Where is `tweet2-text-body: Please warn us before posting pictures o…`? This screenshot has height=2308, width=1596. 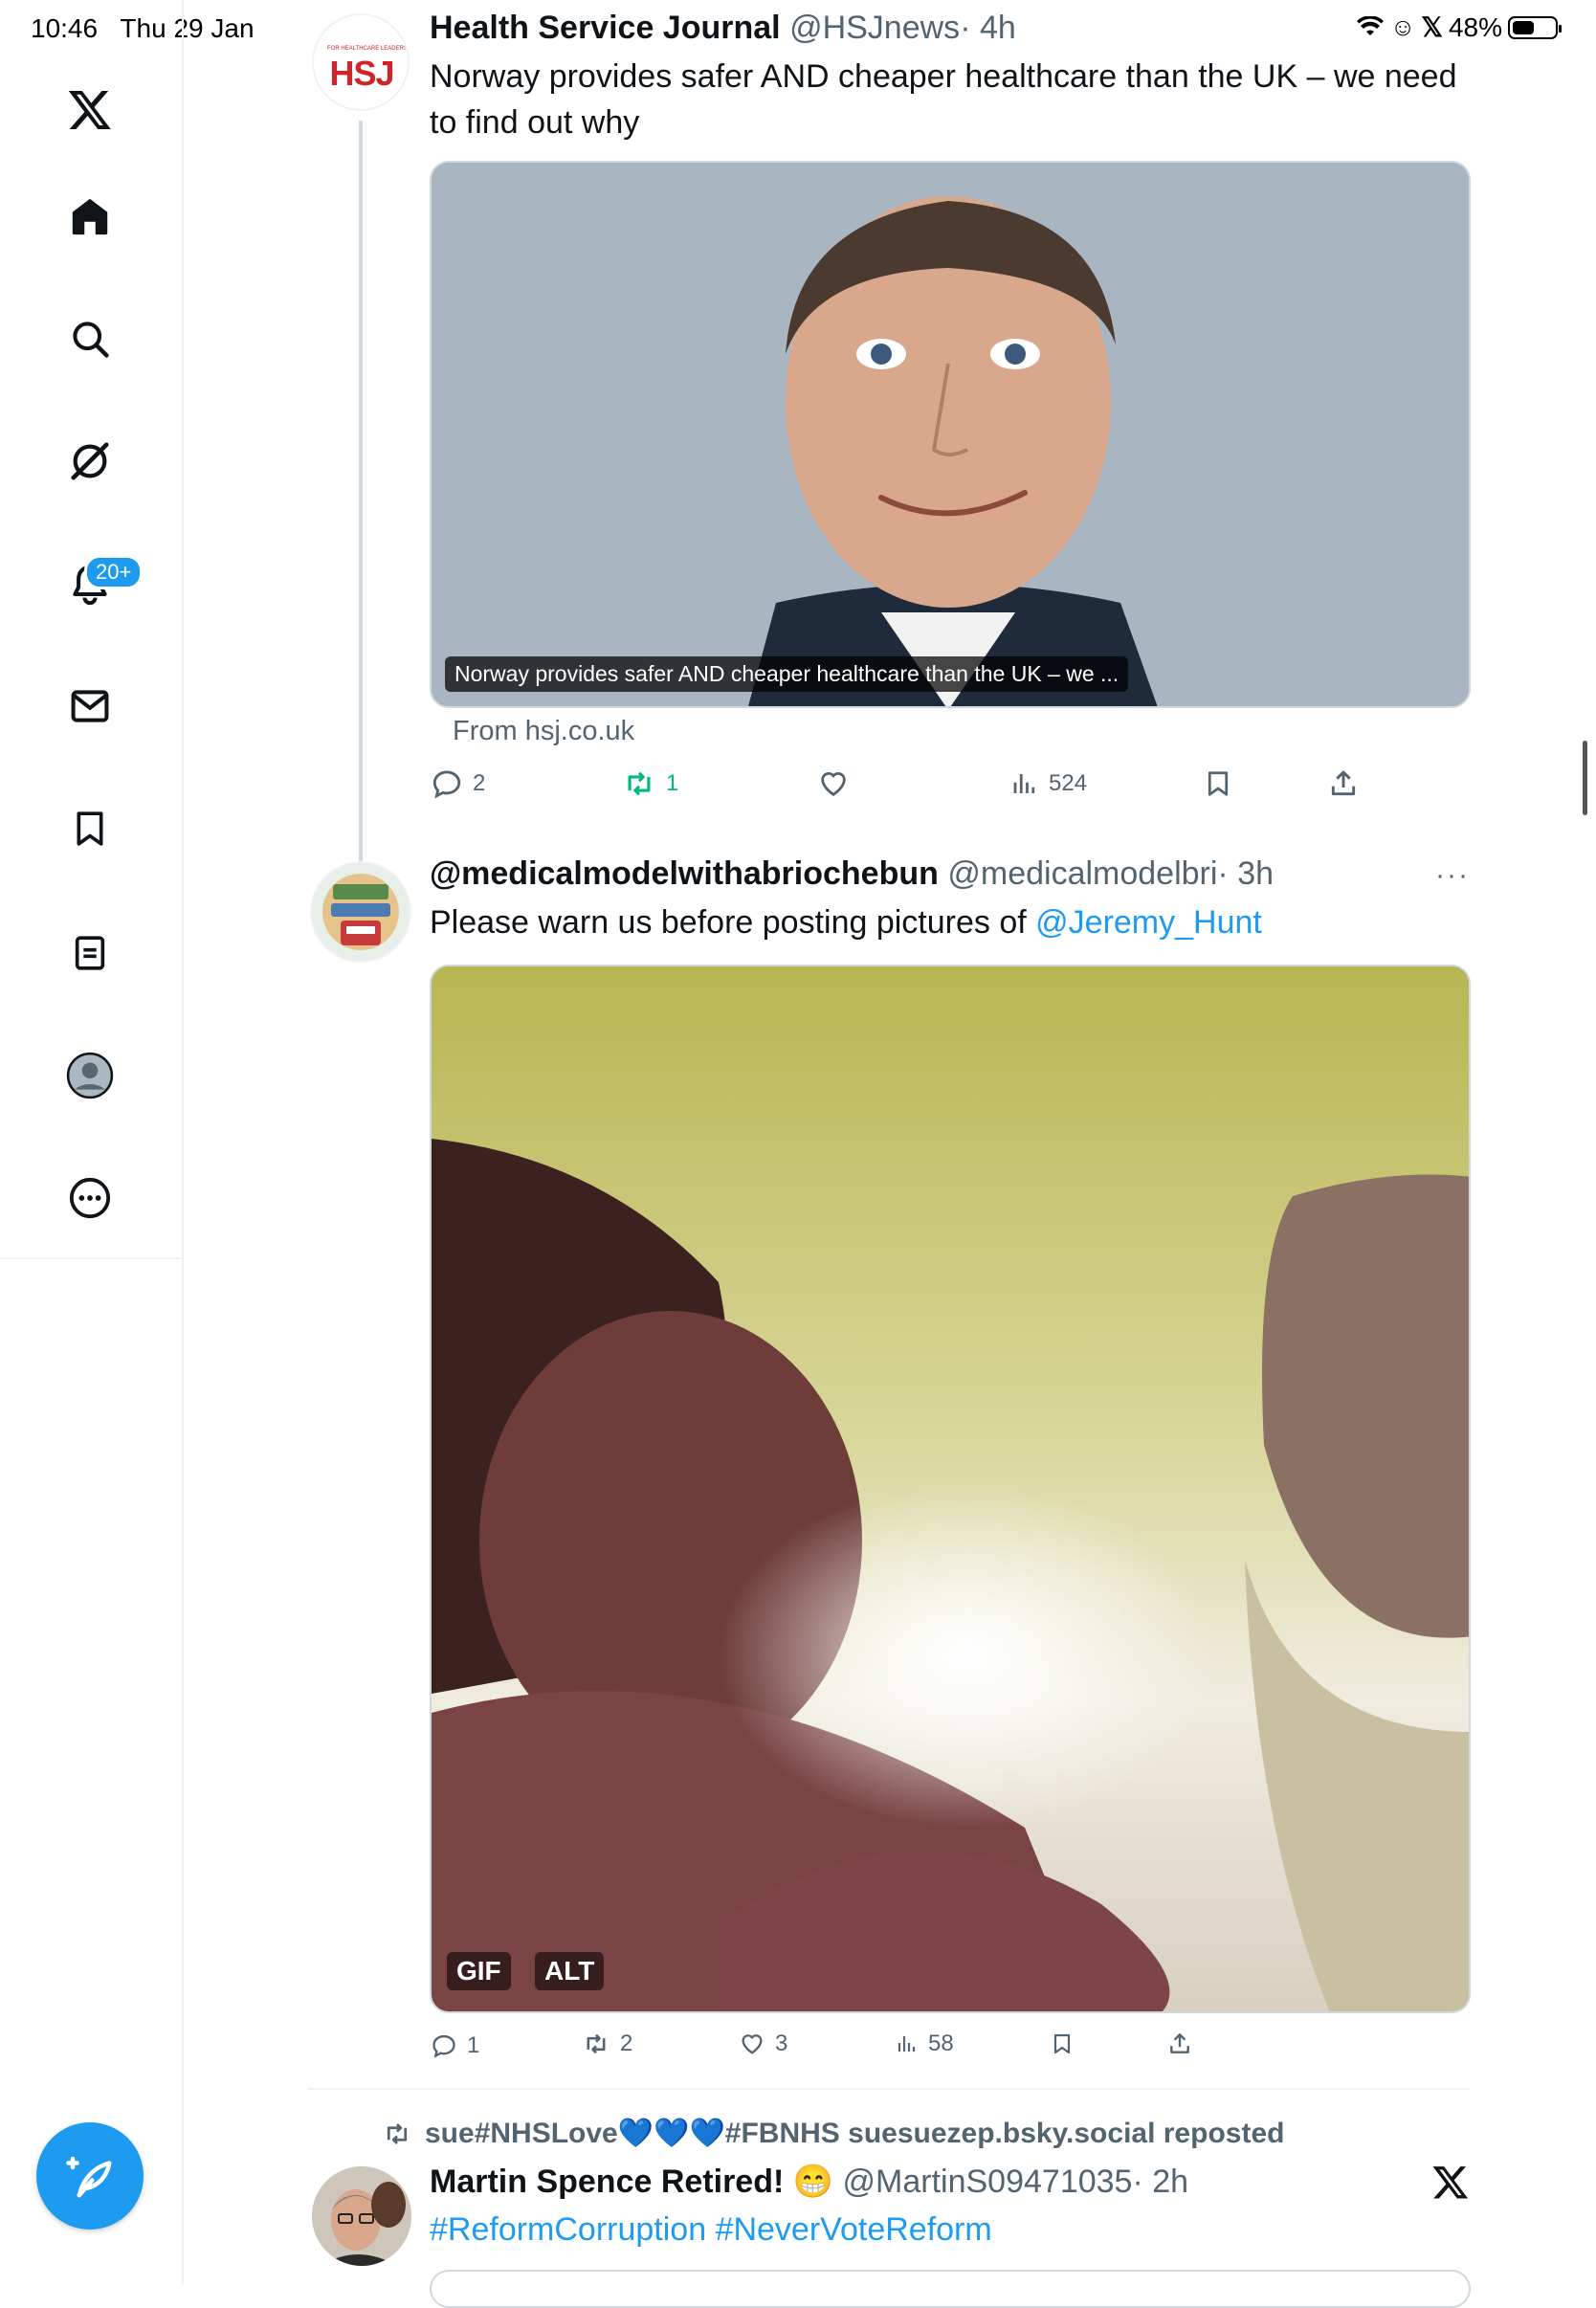 tweet2-text-body: Please warn us before posting pictures o… is located at coordinates (733, 922).